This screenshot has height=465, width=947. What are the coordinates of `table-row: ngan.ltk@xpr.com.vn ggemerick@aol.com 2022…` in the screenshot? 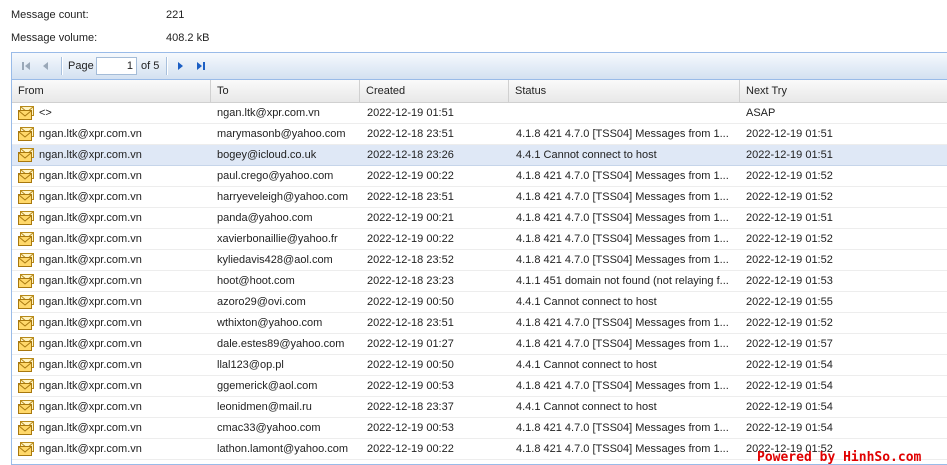 It's located at (479, 386).